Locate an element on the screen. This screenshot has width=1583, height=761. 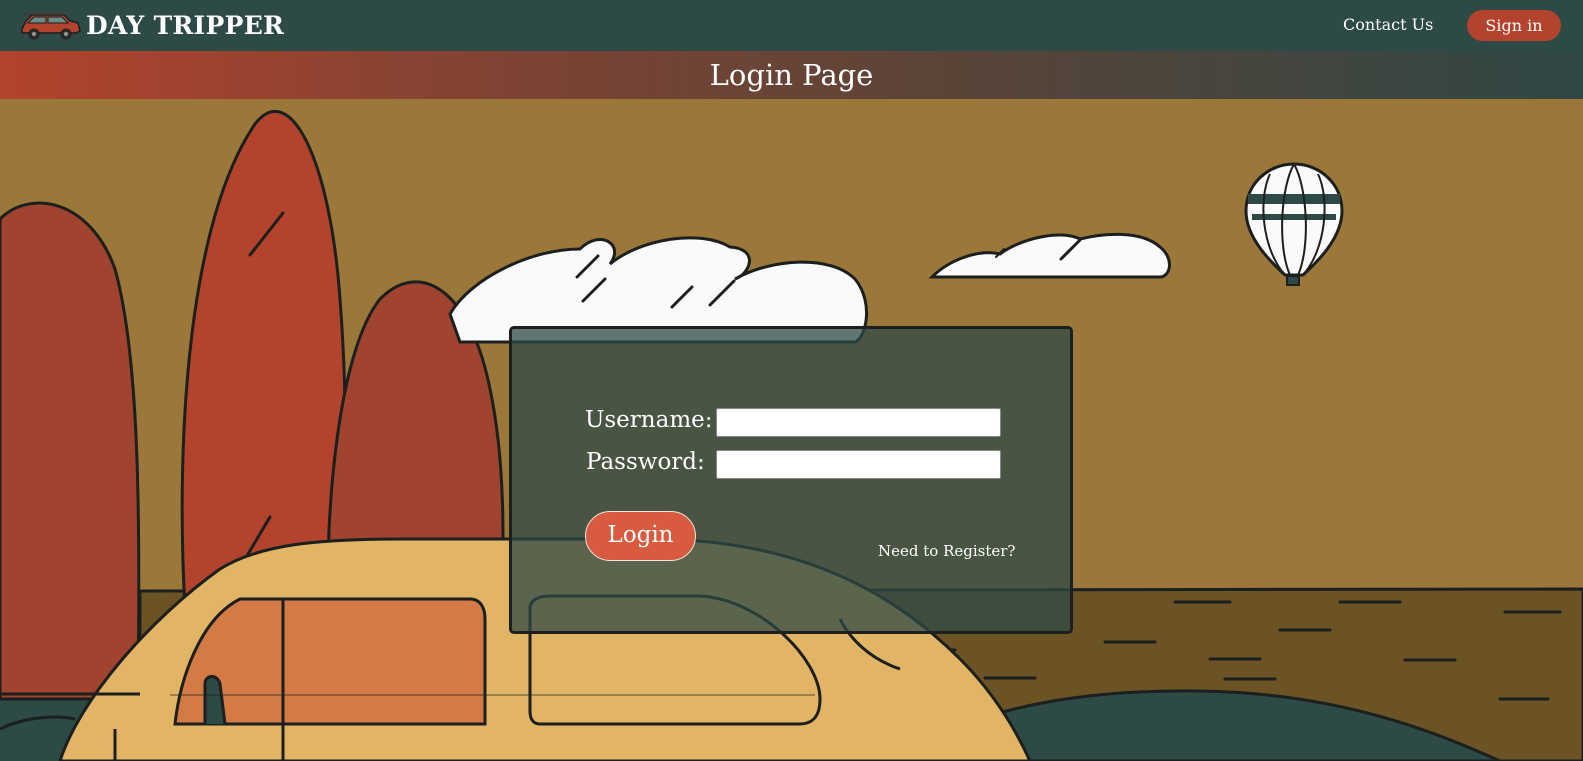
login-button: Login is located at coordinates (640, 536).